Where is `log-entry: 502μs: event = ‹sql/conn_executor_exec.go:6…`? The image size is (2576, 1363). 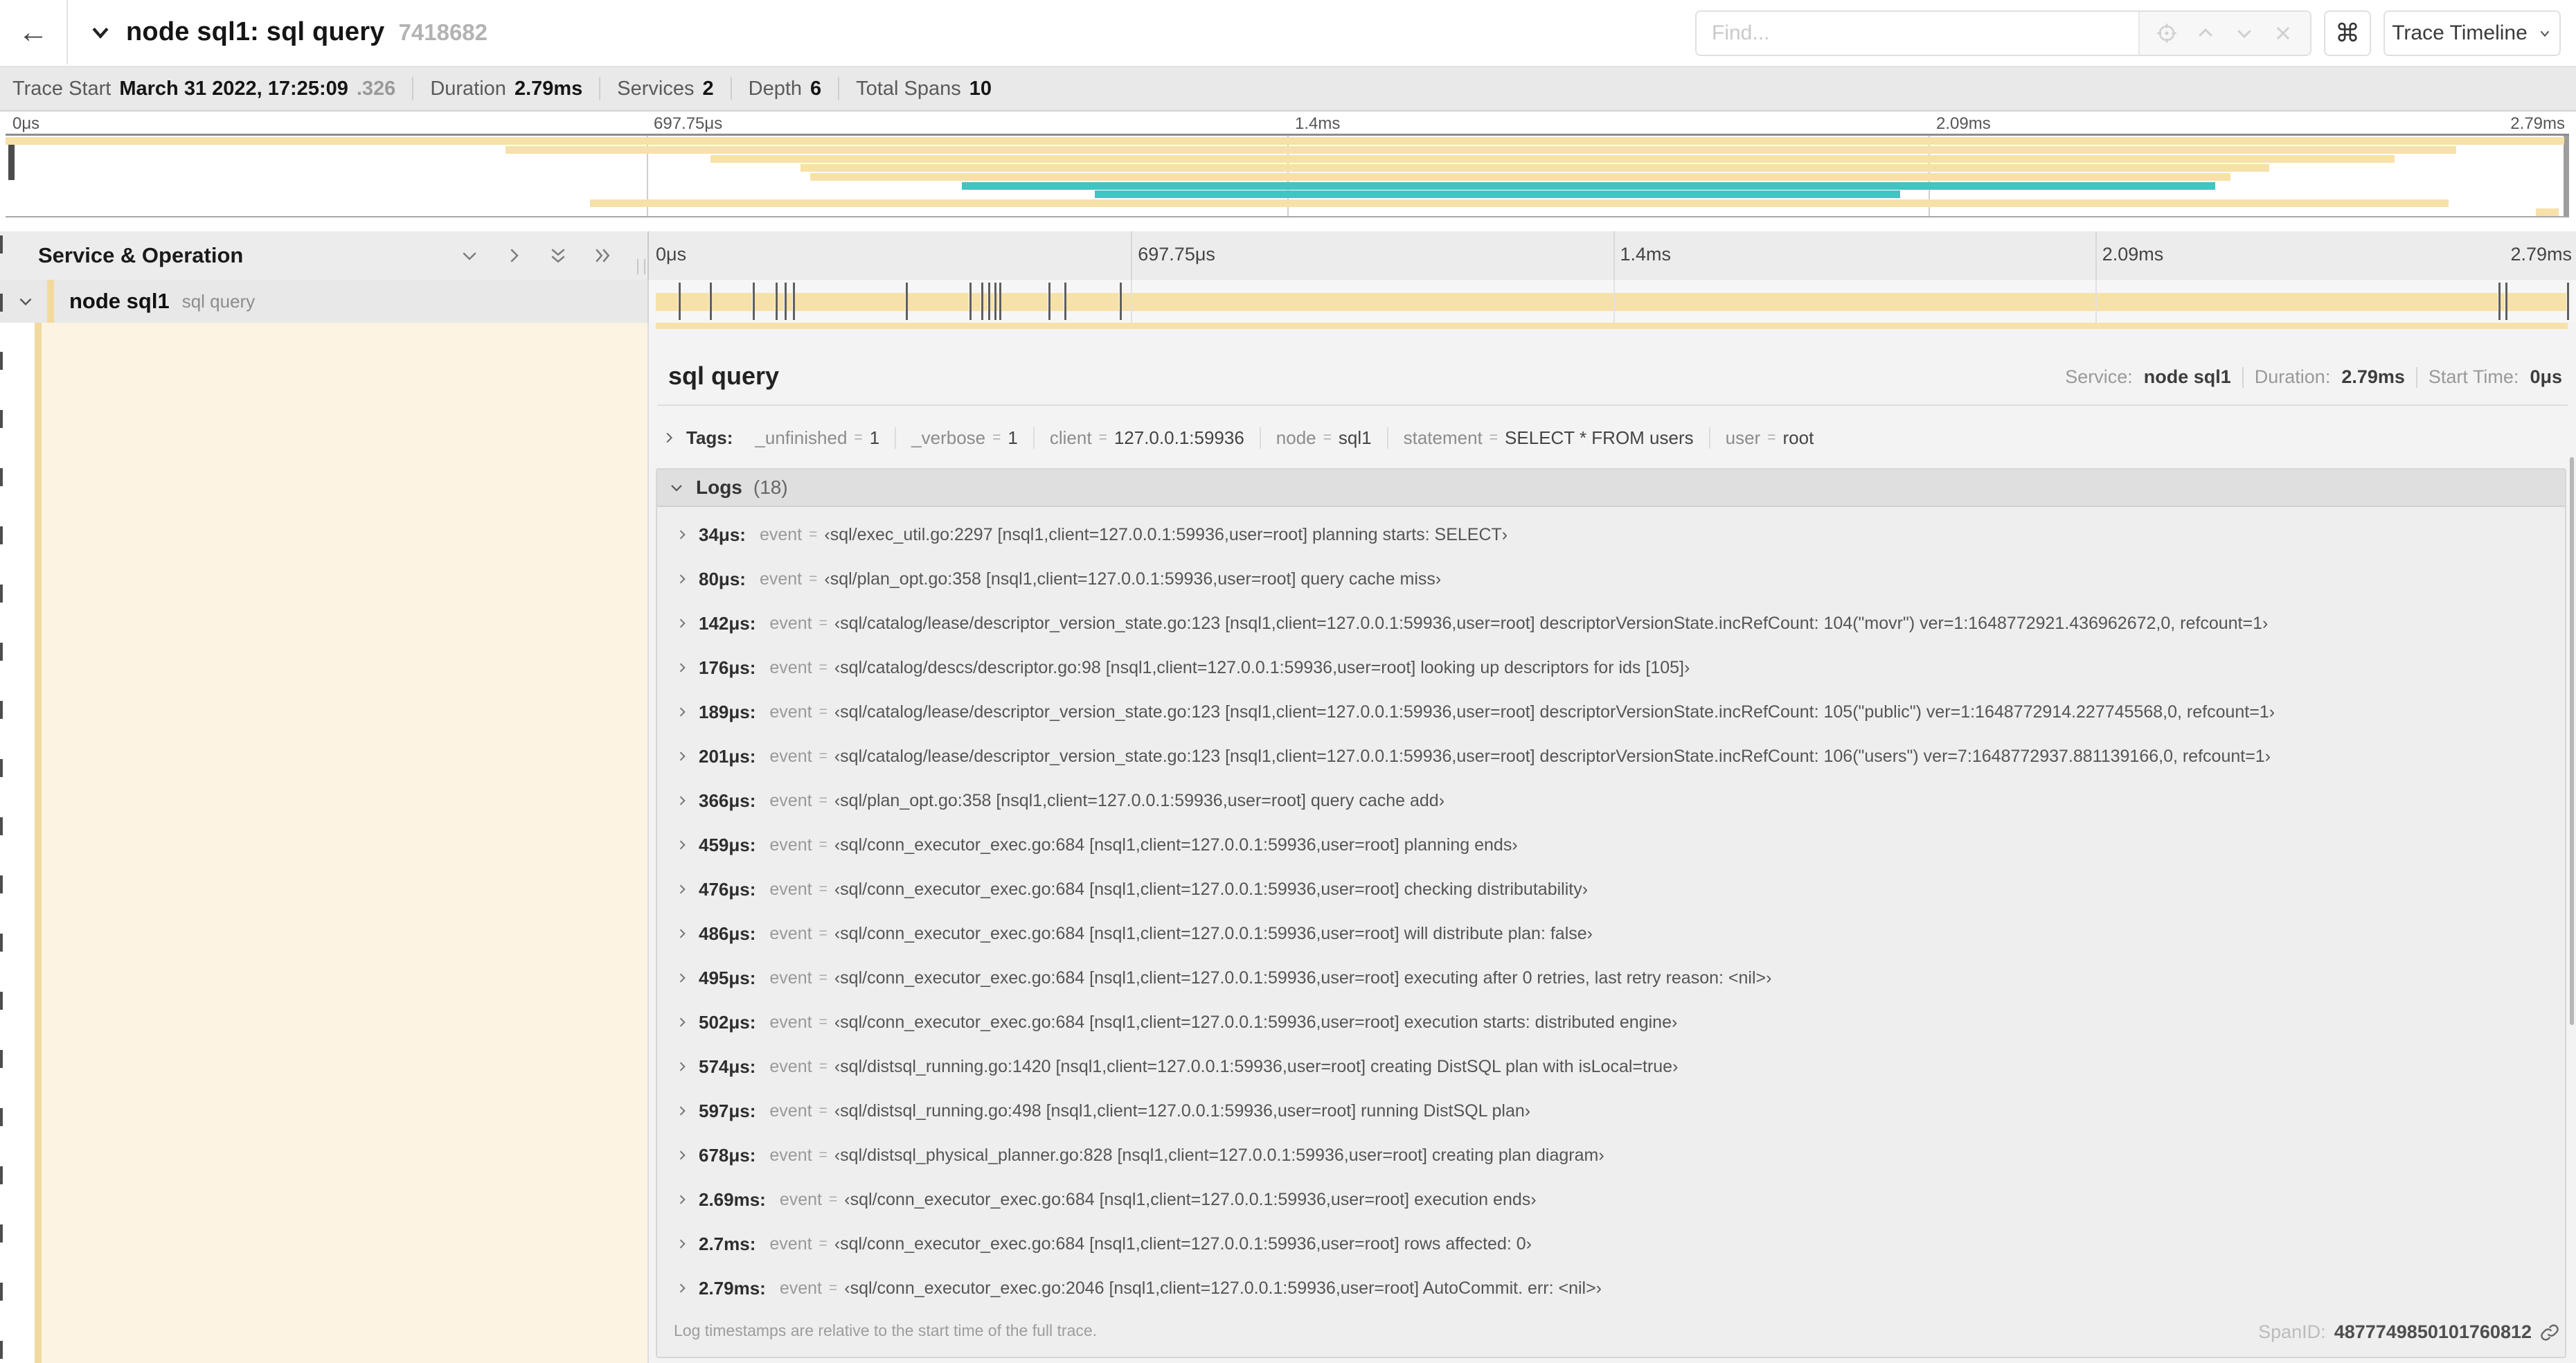
log-entry: 502μs: event = ‹sql/conn_executor_exec.go:6… is located at coordinates (1611, 1022).